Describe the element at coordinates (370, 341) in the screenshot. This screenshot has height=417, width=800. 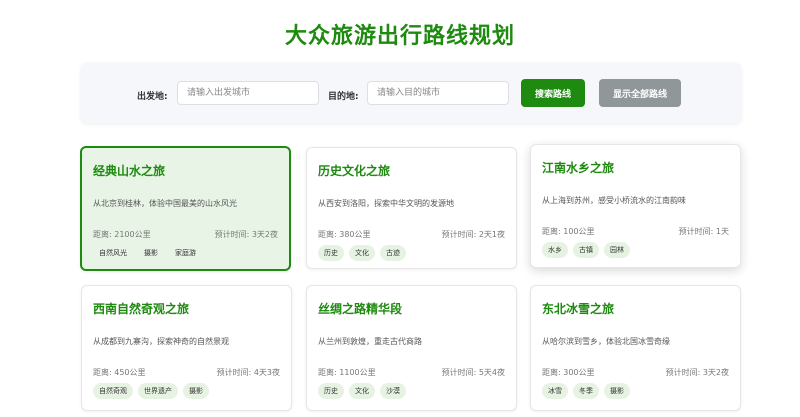
I see `route-description: 从兰州到敦煌，重走古代商路` at that location.